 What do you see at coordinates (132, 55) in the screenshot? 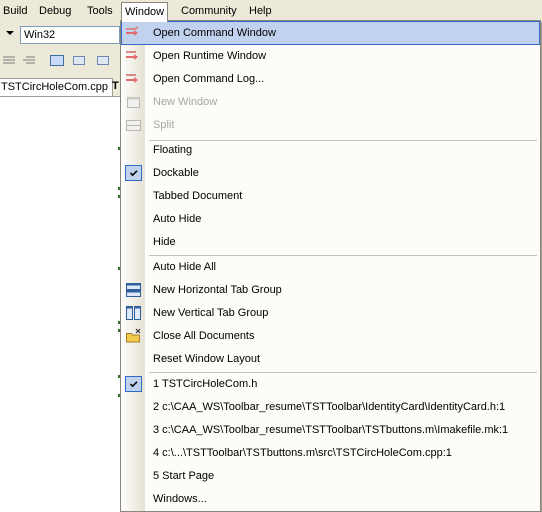
I see `runtime-window-icon` at bounding box center [132, 55].